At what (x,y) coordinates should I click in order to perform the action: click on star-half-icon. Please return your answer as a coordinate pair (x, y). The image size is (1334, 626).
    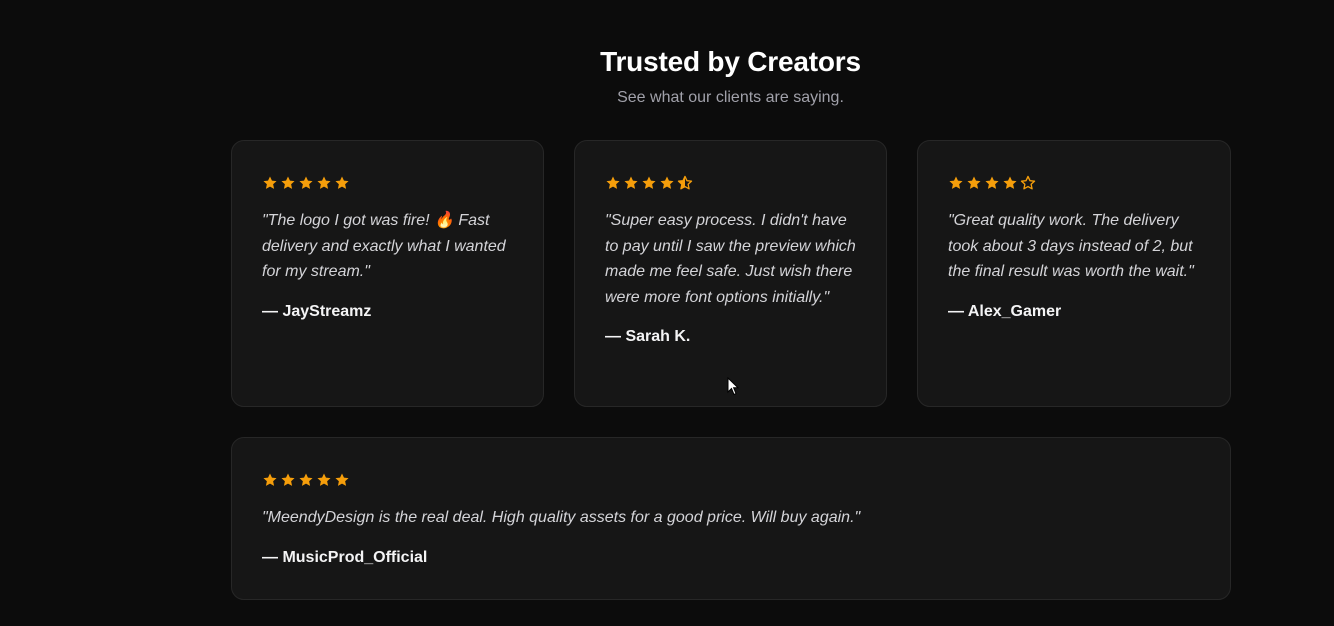
    Looking at the image, I should click on (685, 183).